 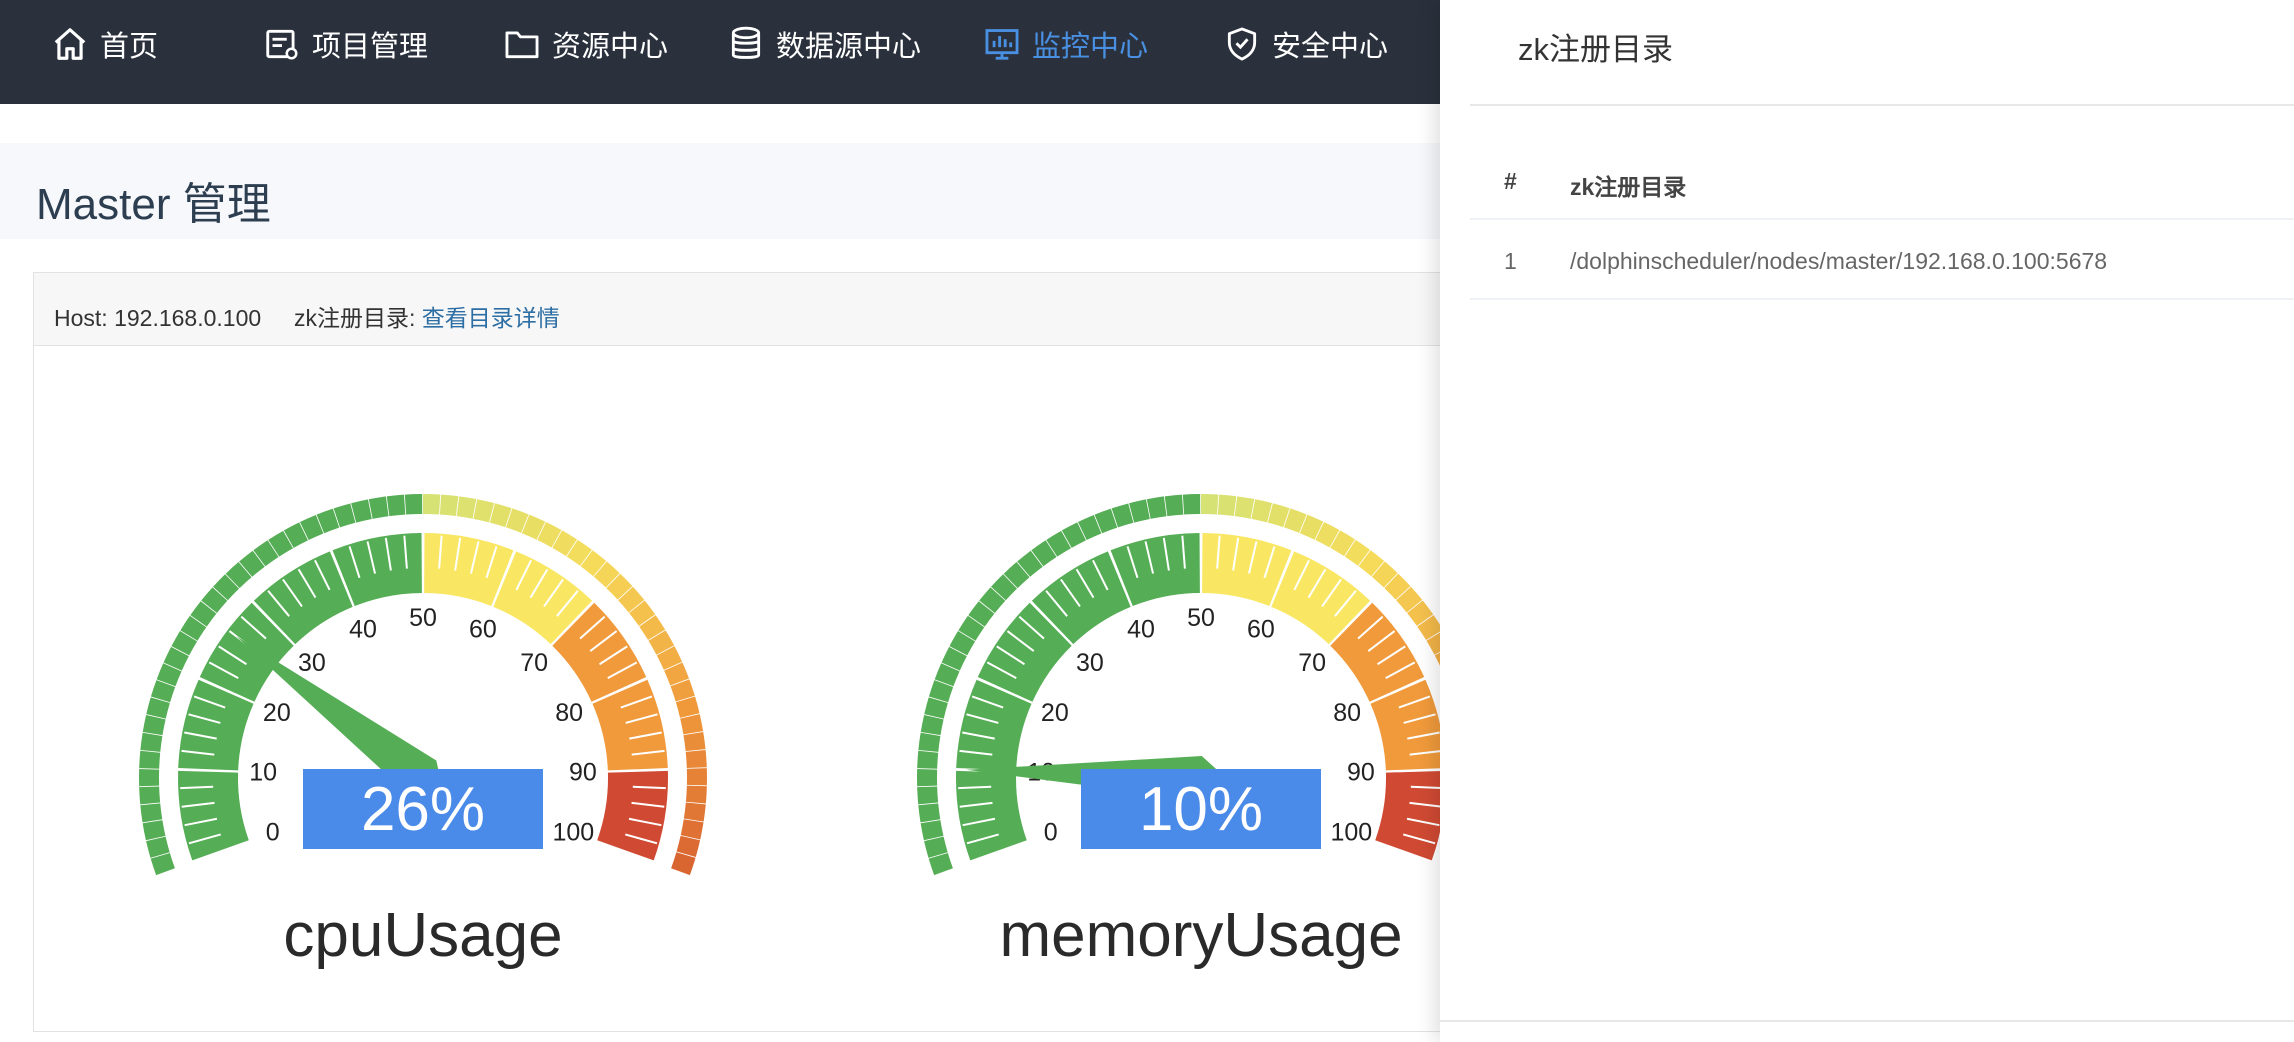 What do you see at coordinates (282, 44) in the screenshot?
I see `project-icon` at bounding box center [282, 44].